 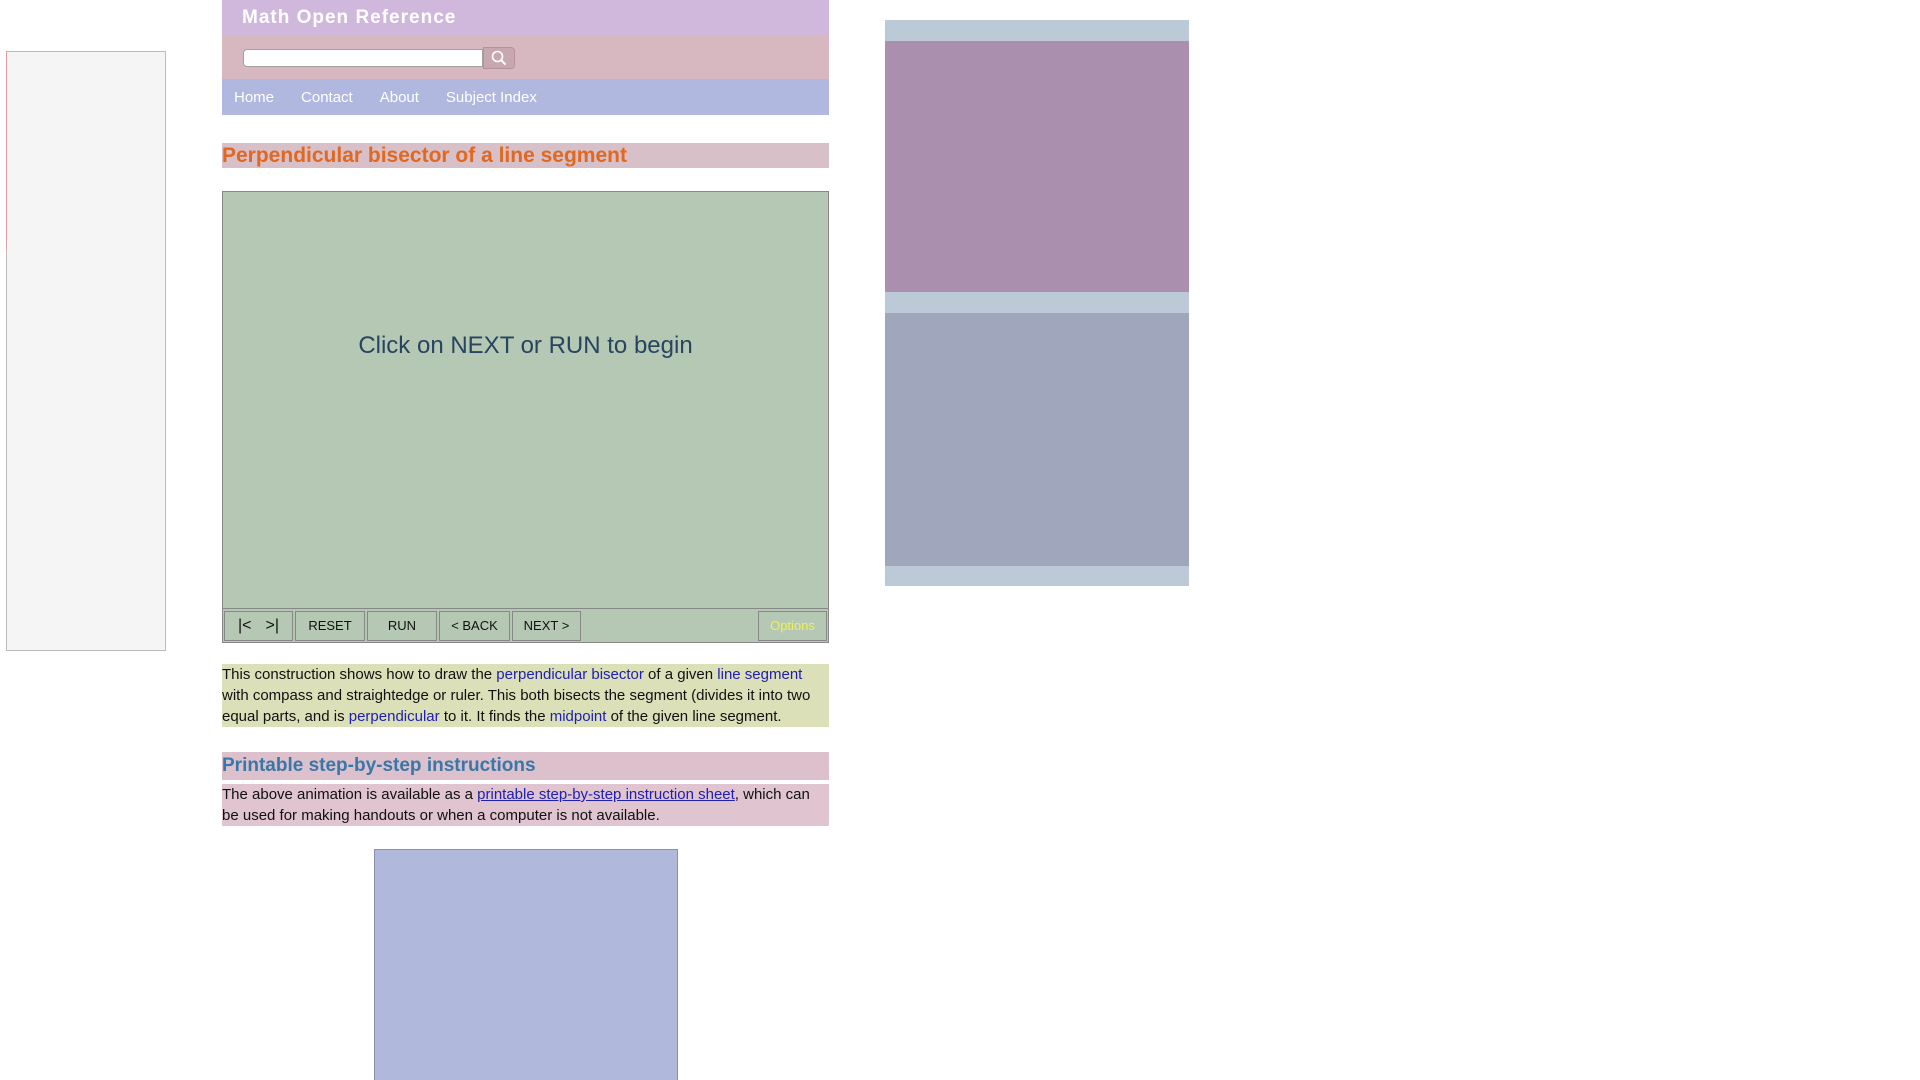 I want to click on next-button: NEXT >, so click(x=546, y=625).